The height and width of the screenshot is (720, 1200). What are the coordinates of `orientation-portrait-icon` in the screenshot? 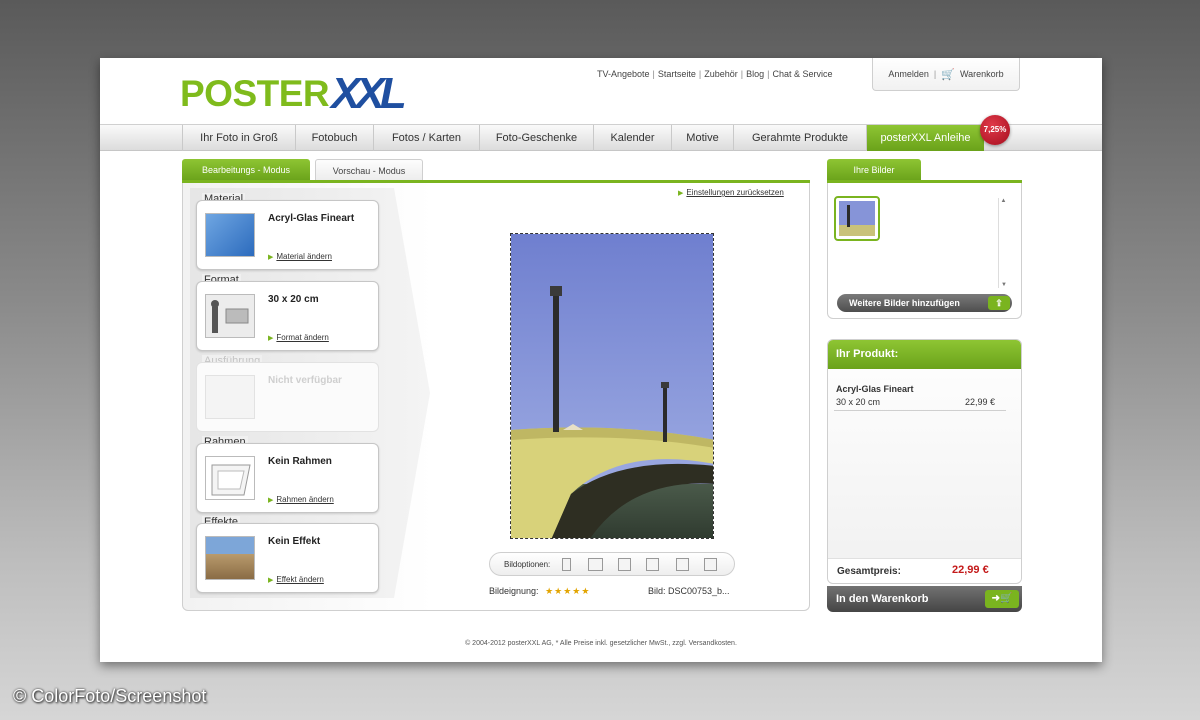 It's located at (566, 564).